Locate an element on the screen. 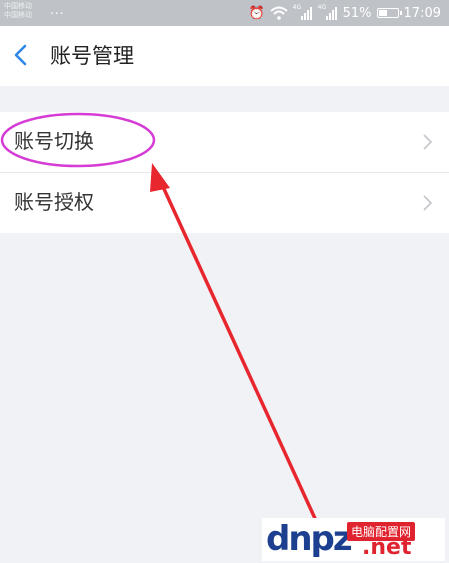  menu-item-label: 账号切换 is located at coordinates (54, 141).